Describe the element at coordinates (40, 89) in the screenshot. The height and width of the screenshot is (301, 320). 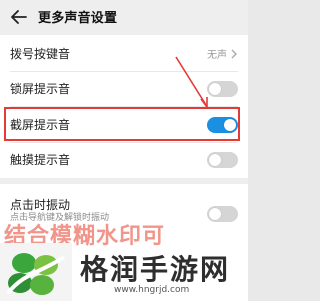
I see `lock-sound-label: 锁屏提示音` at that location.